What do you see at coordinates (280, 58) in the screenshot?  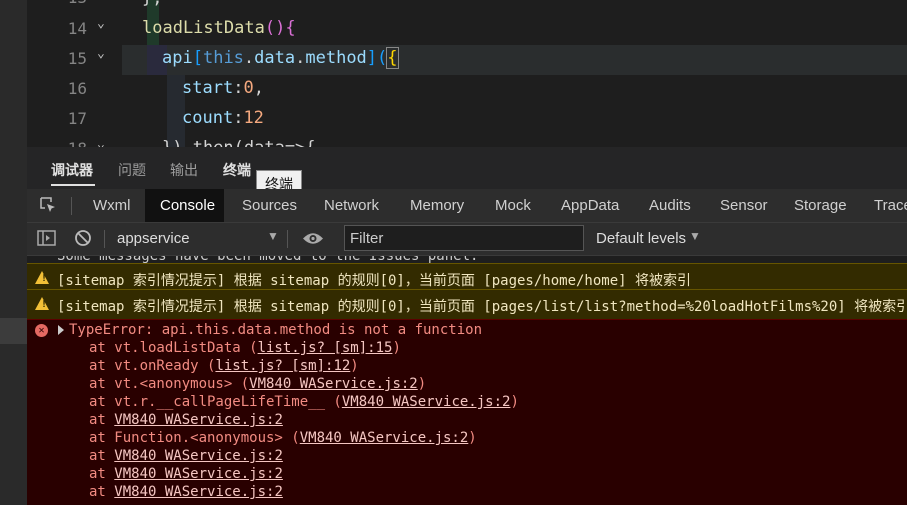 I see `code-line-15: api[this.data.method]({` at bounding box center [280, 58].